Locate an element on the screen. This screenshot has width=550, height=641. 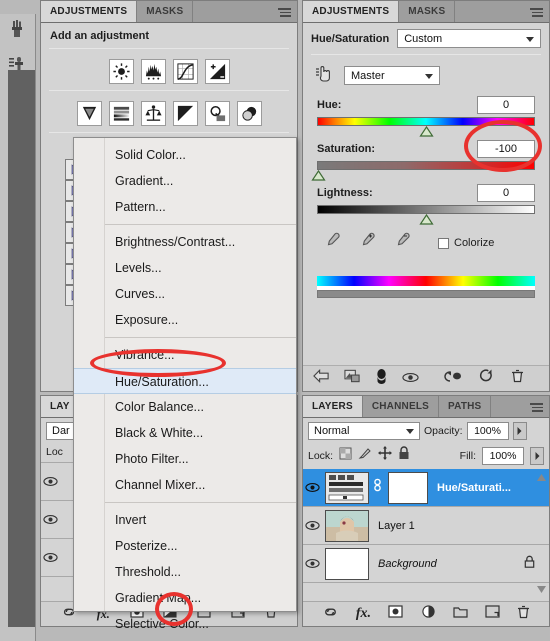
lightness-value-input: 0 is located at coordinates (506, 193).